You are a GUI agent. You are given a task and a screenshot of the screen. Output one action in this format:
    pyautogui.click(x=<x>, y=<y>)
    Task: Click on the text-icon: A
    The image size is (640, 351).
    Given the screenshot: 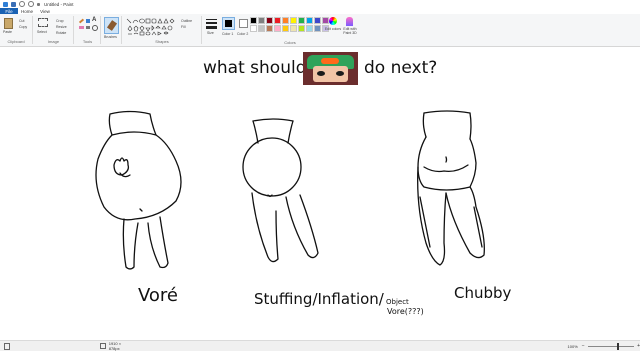 What is the action you would take?
    pyautogui.click(x=94, y=20)
    